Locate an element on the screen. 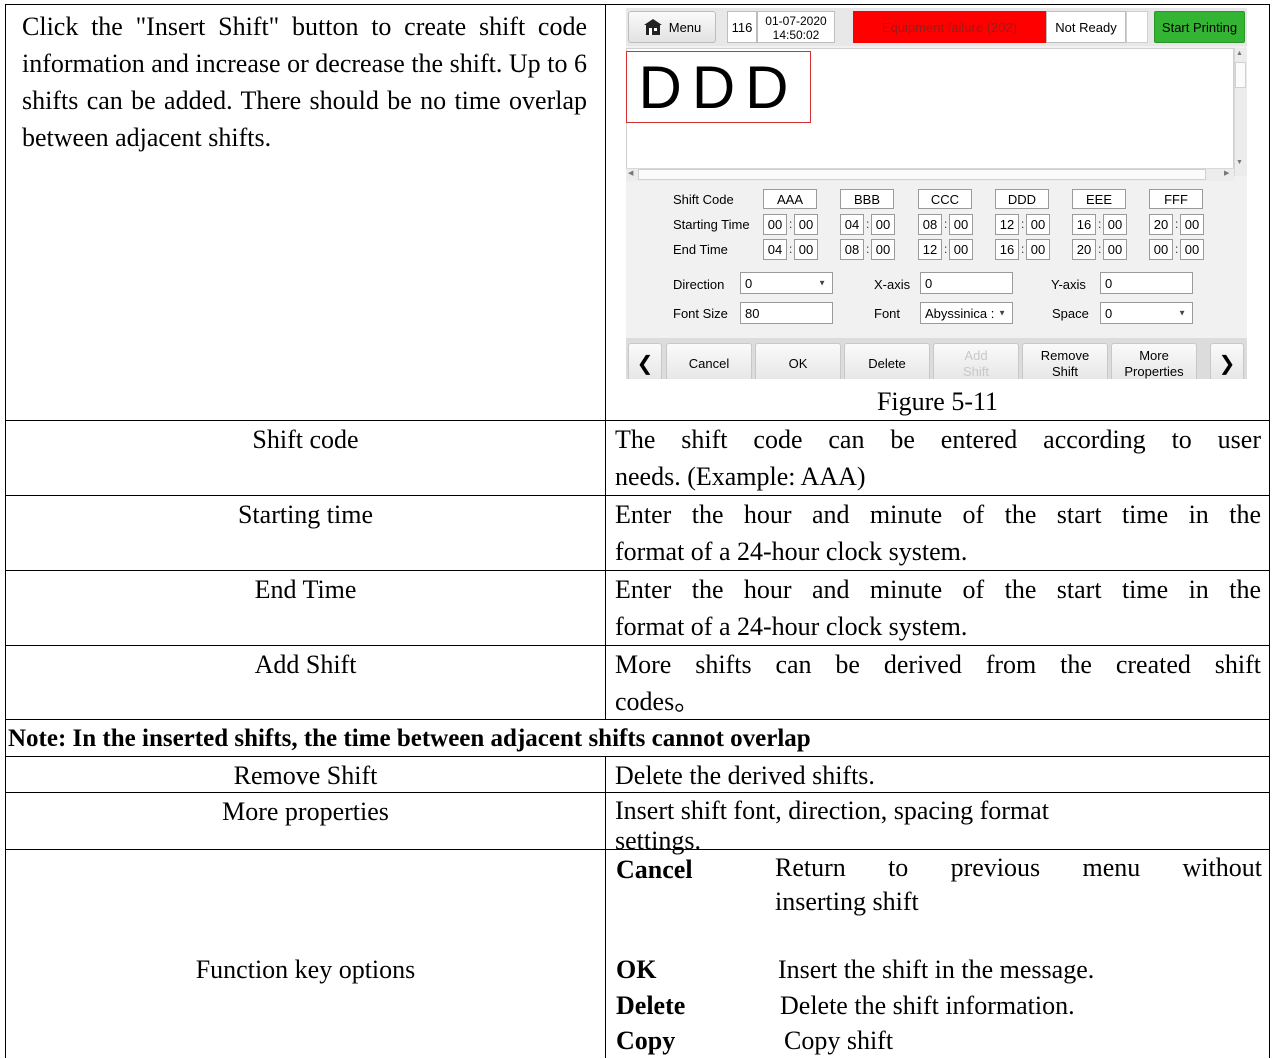 The height and width of the screenshot is (1059, 1275). preview-text-box: DDD is located at coordinates (718, 87).